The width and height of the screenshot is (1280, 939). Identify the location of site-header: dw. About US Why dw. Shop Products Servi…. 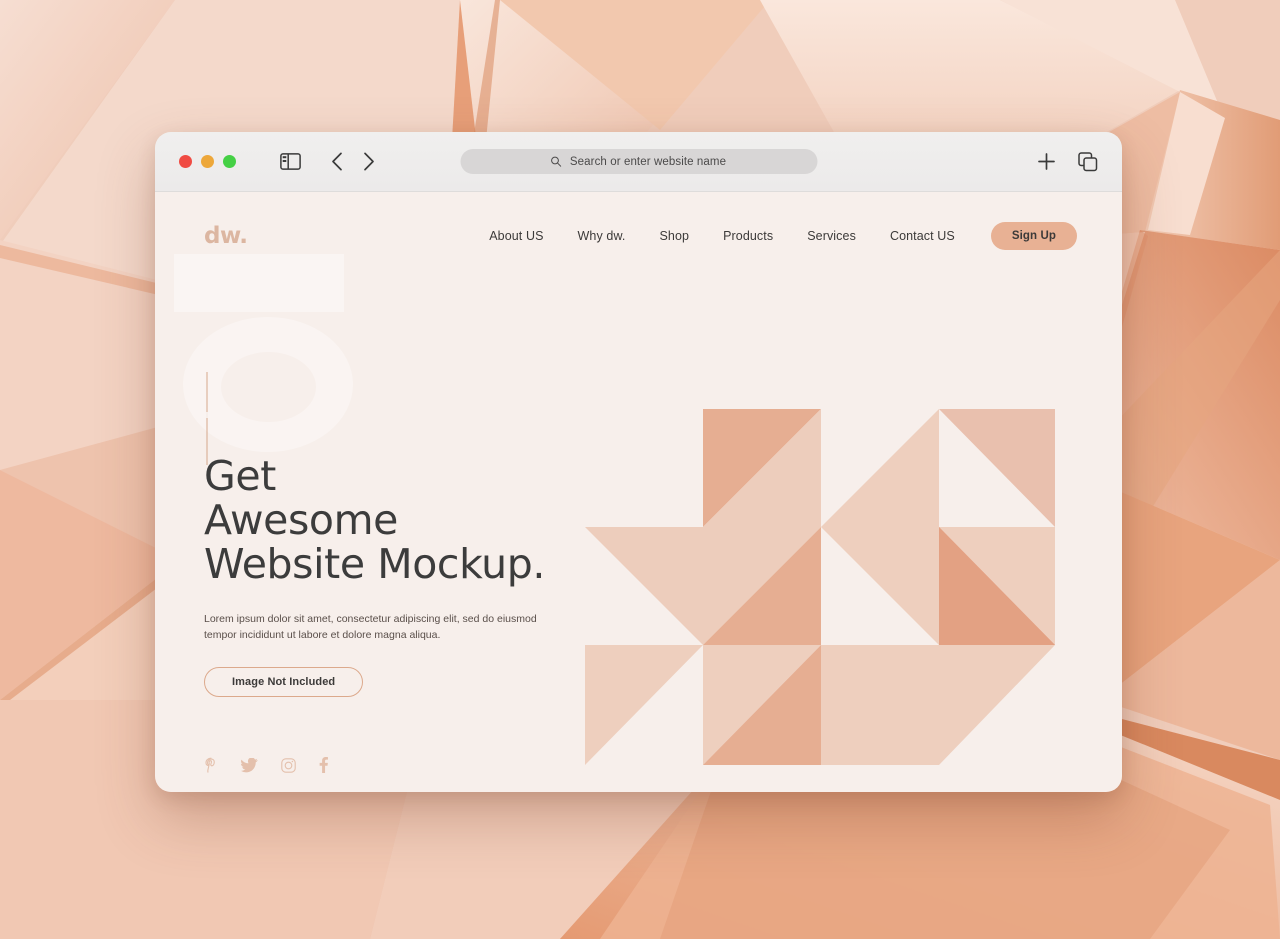
(638, 221).